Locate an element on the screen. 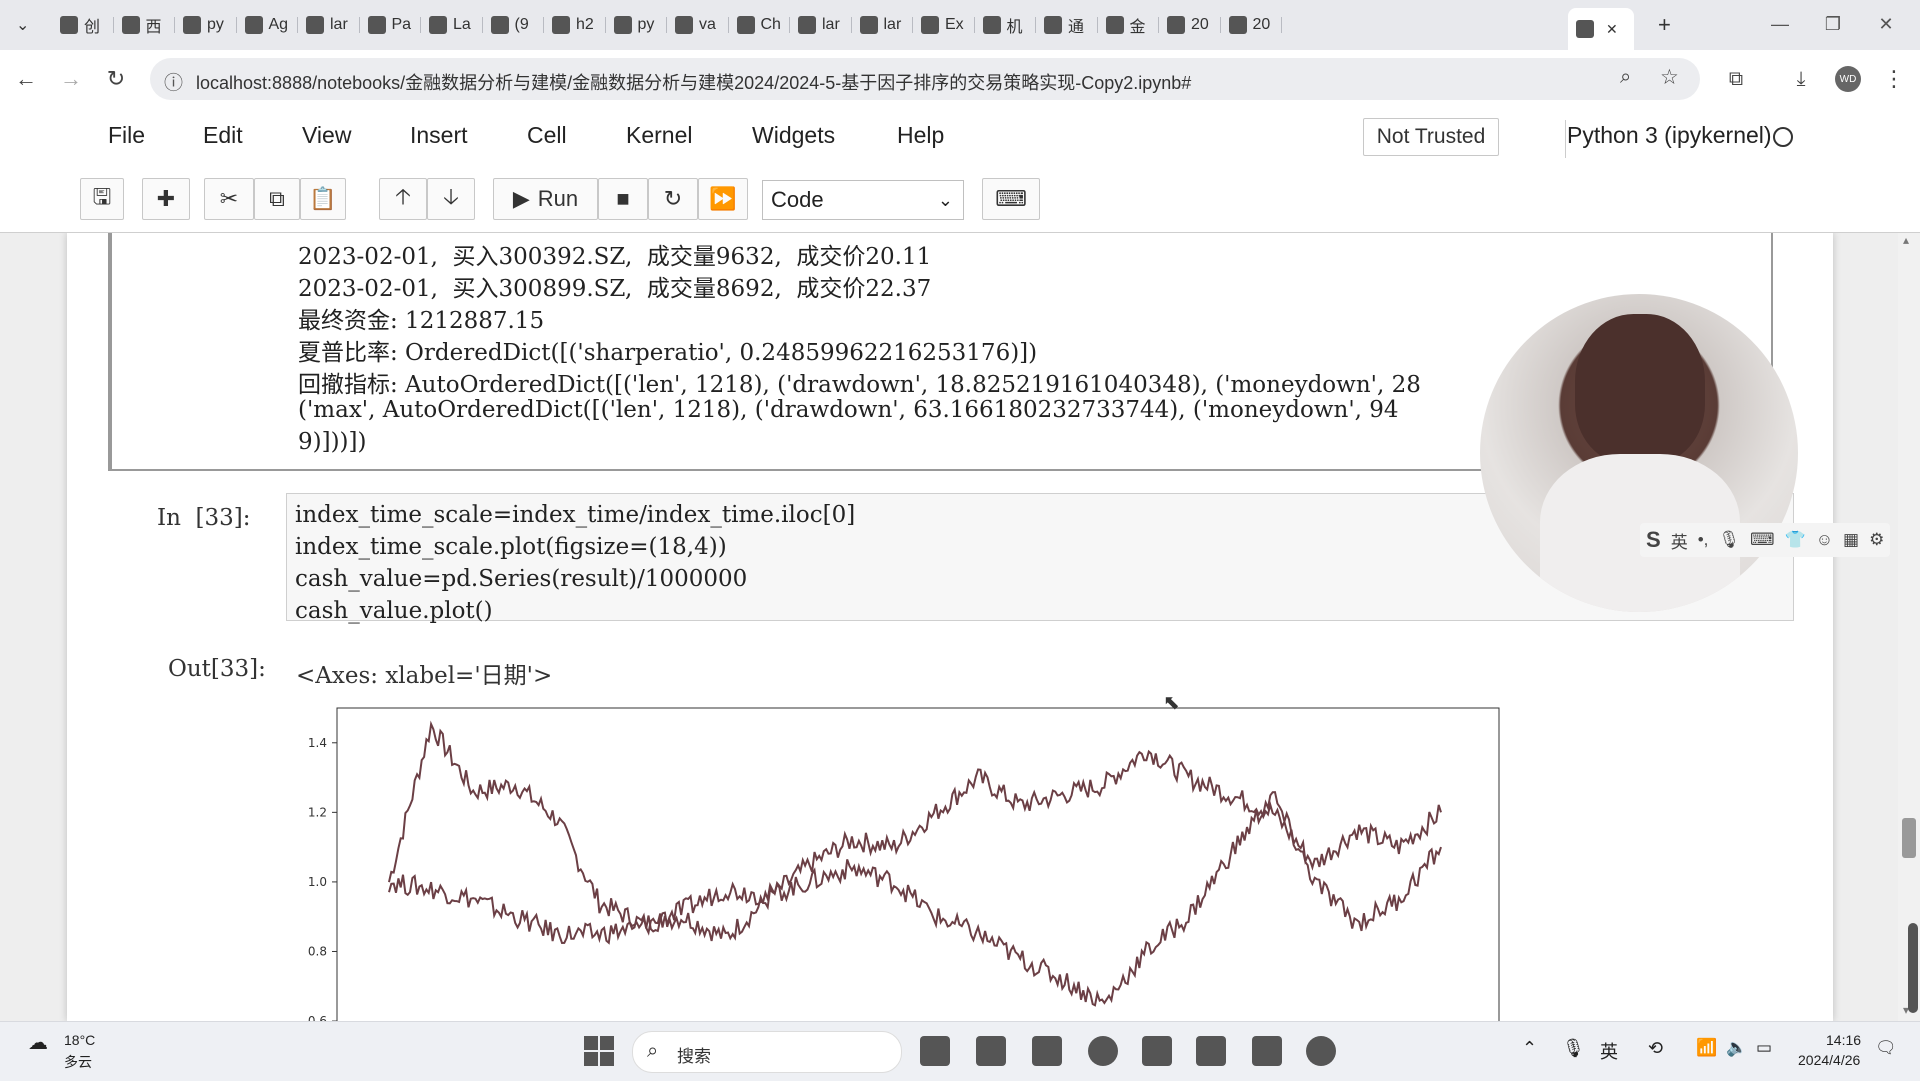  command-palette-button: ⌨ is located at coordinates (1011, 199).